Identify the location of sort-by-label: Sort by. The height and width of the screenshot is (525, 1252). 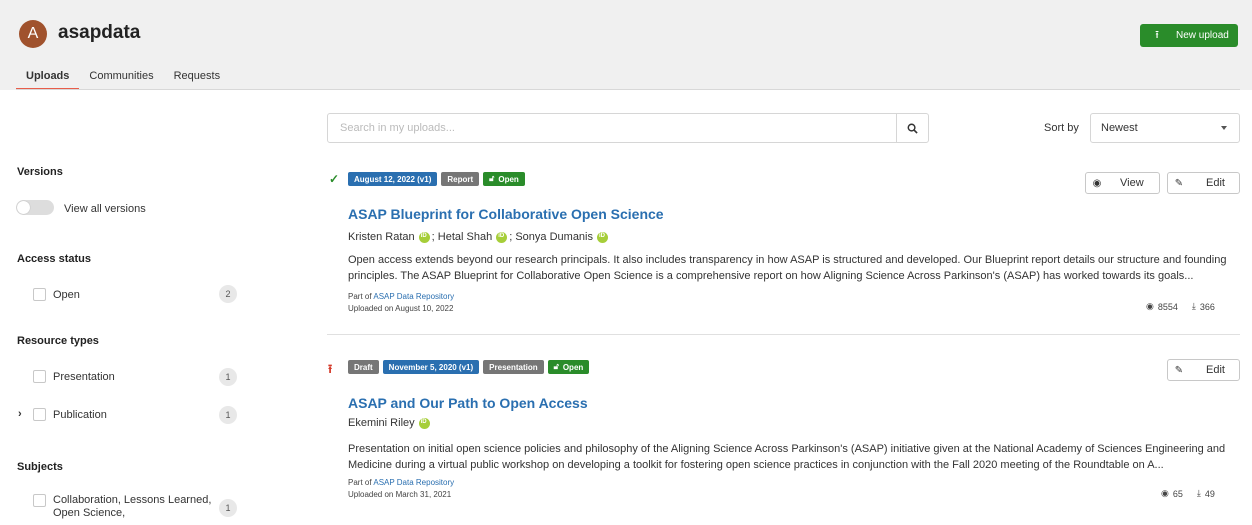
(1061, 128).